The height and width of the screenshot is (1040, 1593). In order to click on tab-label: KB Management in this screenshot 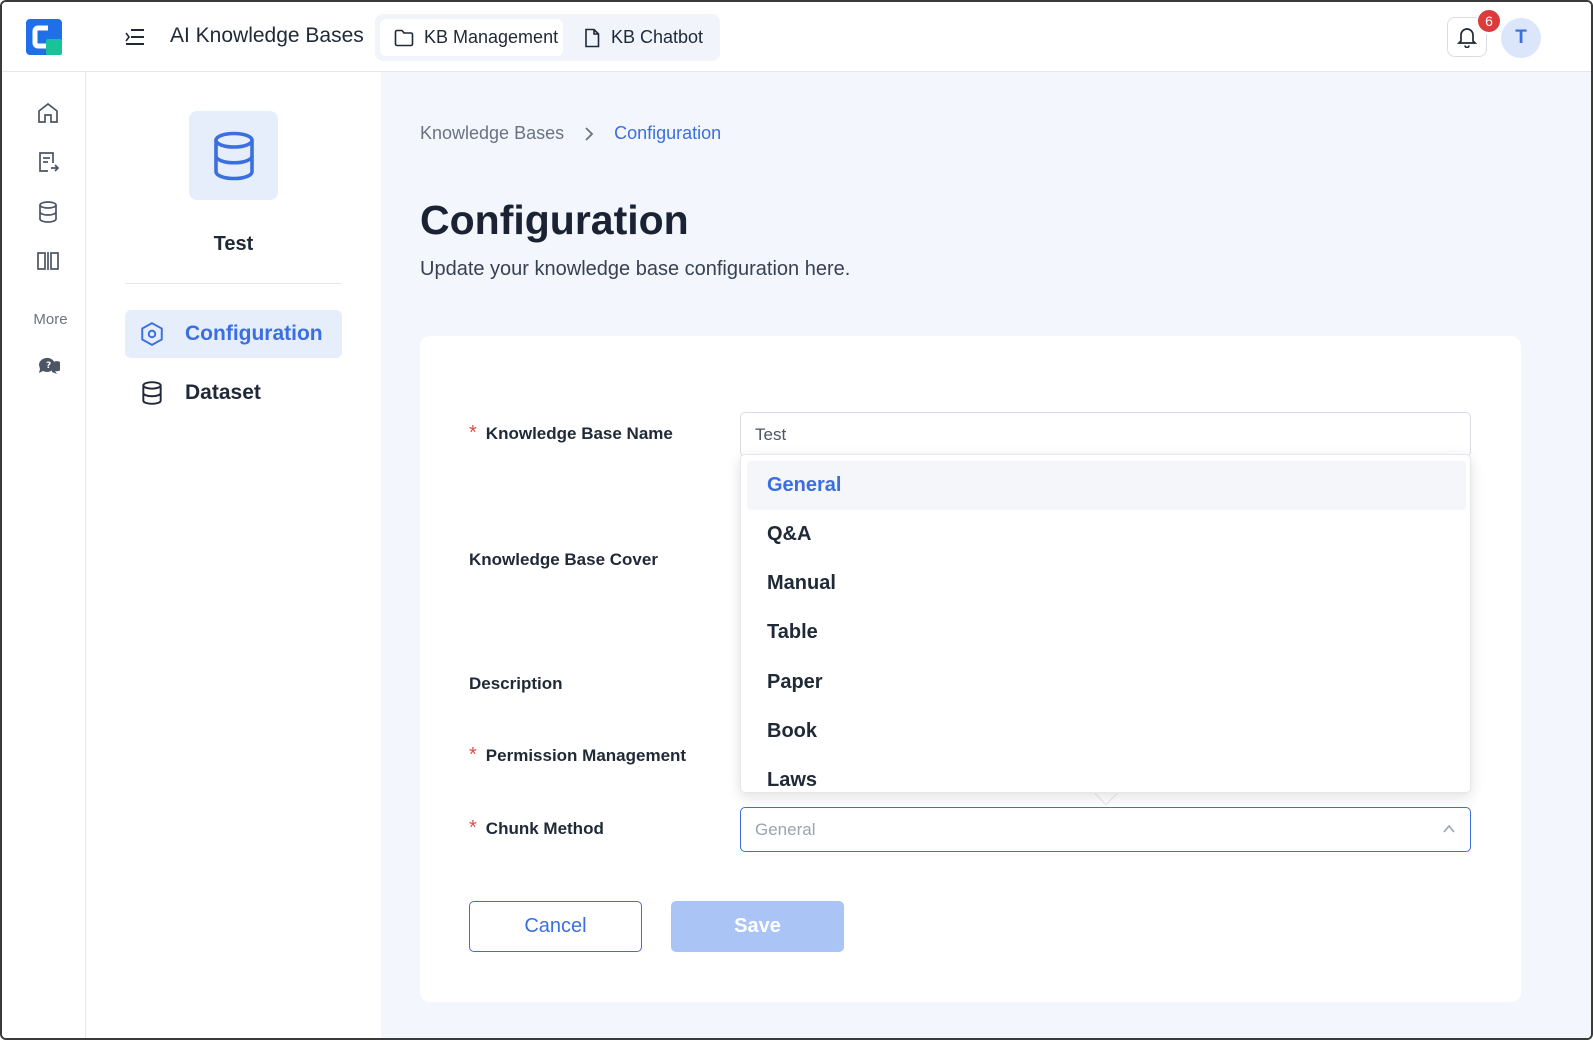, I will do `click(491, 37)`.